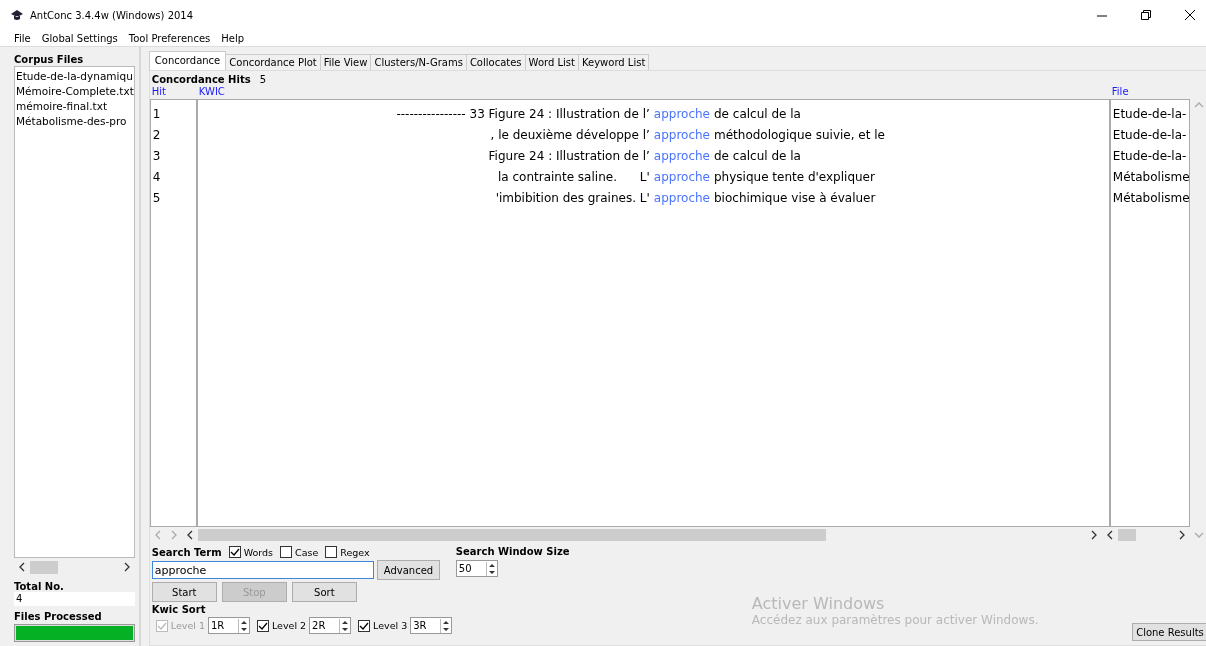 The width and height of the screenshot is (1206, 646). What do you see at coordinates (355, 552) in the screenshot?
I see `option-label: Regex` at bounding box center [355, 552].